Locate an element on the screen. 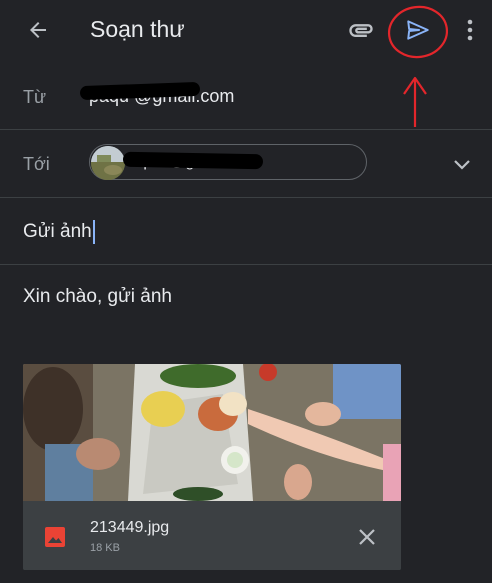  remove-attachment-button is located at coordinates (367, 537).